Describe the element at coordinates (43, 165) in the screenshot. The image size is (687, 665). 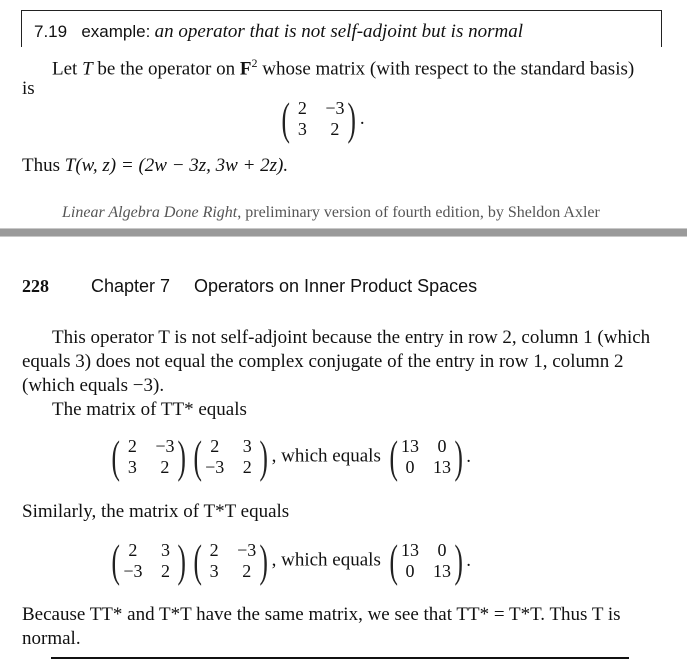
I see `text: Thus` at that location.